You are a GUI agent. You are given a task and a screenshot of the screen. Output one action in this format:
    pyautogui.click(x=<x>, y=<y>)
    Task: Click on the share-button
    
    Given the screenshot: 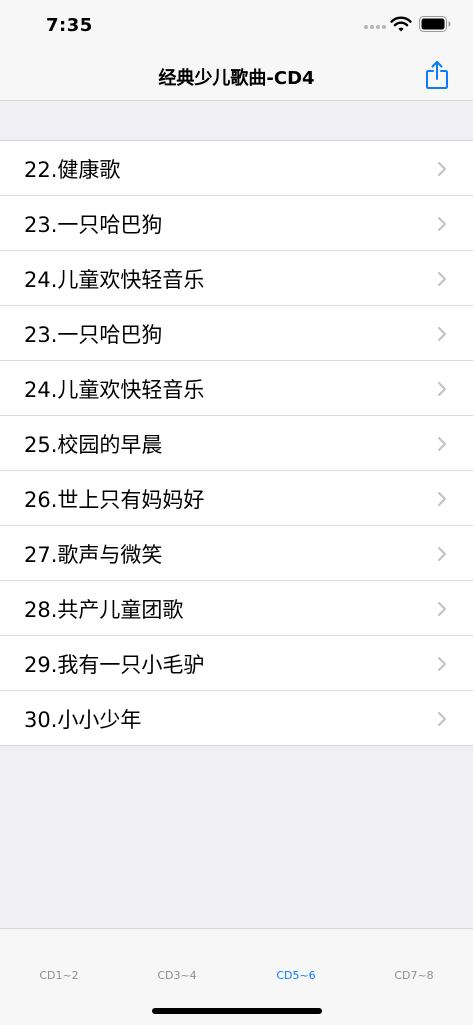 What is the action you would take?
    pyautogui.click(x=437, y=75)
    